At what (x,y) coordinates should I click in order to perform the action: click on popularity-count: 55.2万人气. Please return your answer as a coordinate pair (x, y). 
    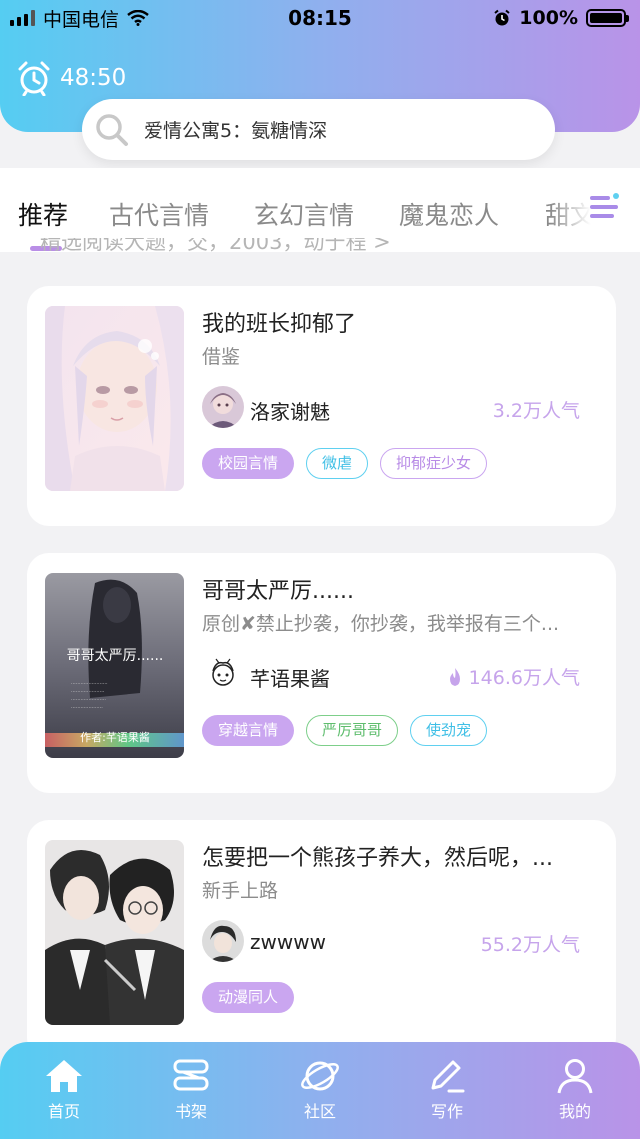
    Looking at the image, I should click on (530, 945).